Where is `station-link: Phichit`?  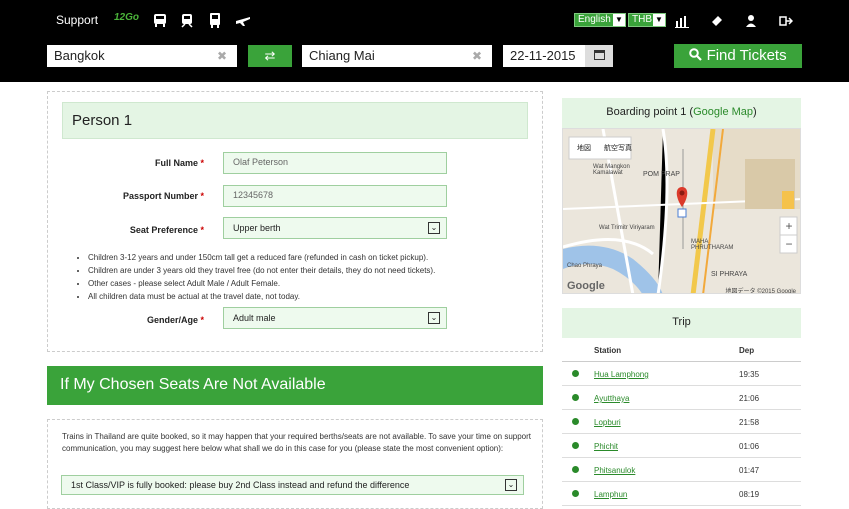
station-link: Phichit is located at coordinates (606, 446).